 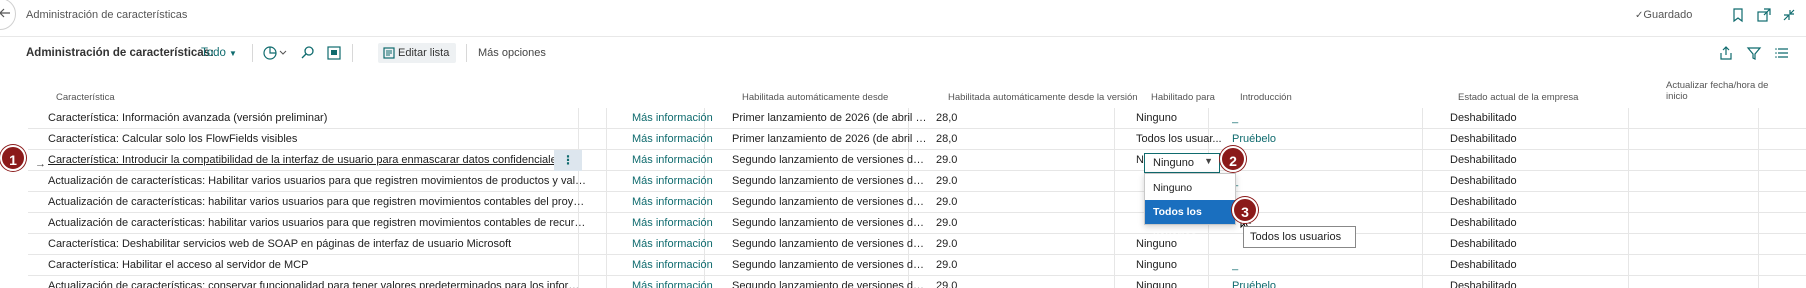 What do you see at coordinates (1245, 210) in the screenshot?
I see `step-badge-3: 3` at bounding box center [1245, 210].